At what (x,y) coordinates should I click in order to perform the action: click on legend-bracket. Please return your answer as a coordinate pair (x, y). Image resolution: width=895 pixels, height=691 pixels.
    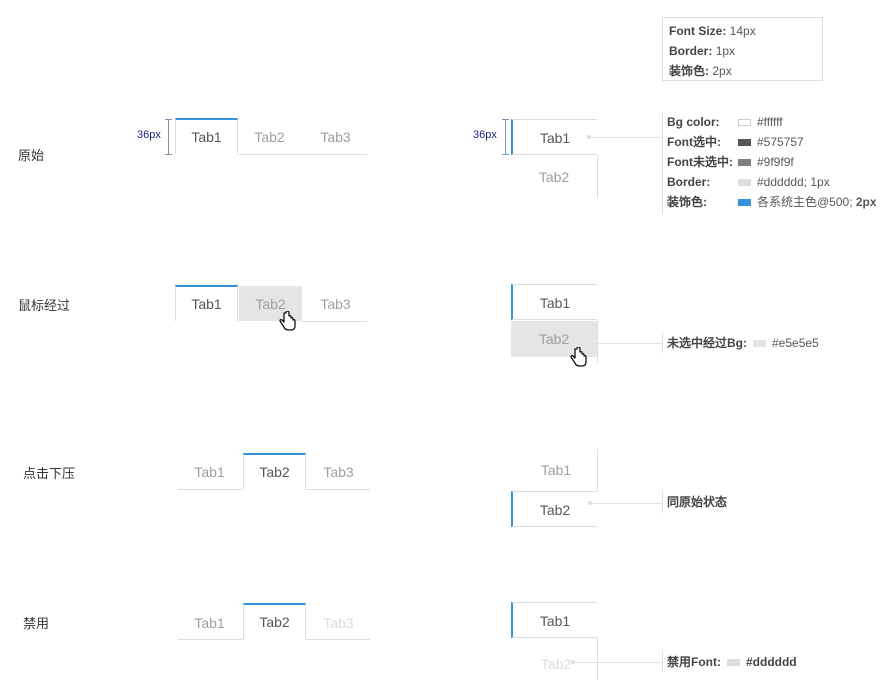
    Looking at the image, I should click on (662, 163).